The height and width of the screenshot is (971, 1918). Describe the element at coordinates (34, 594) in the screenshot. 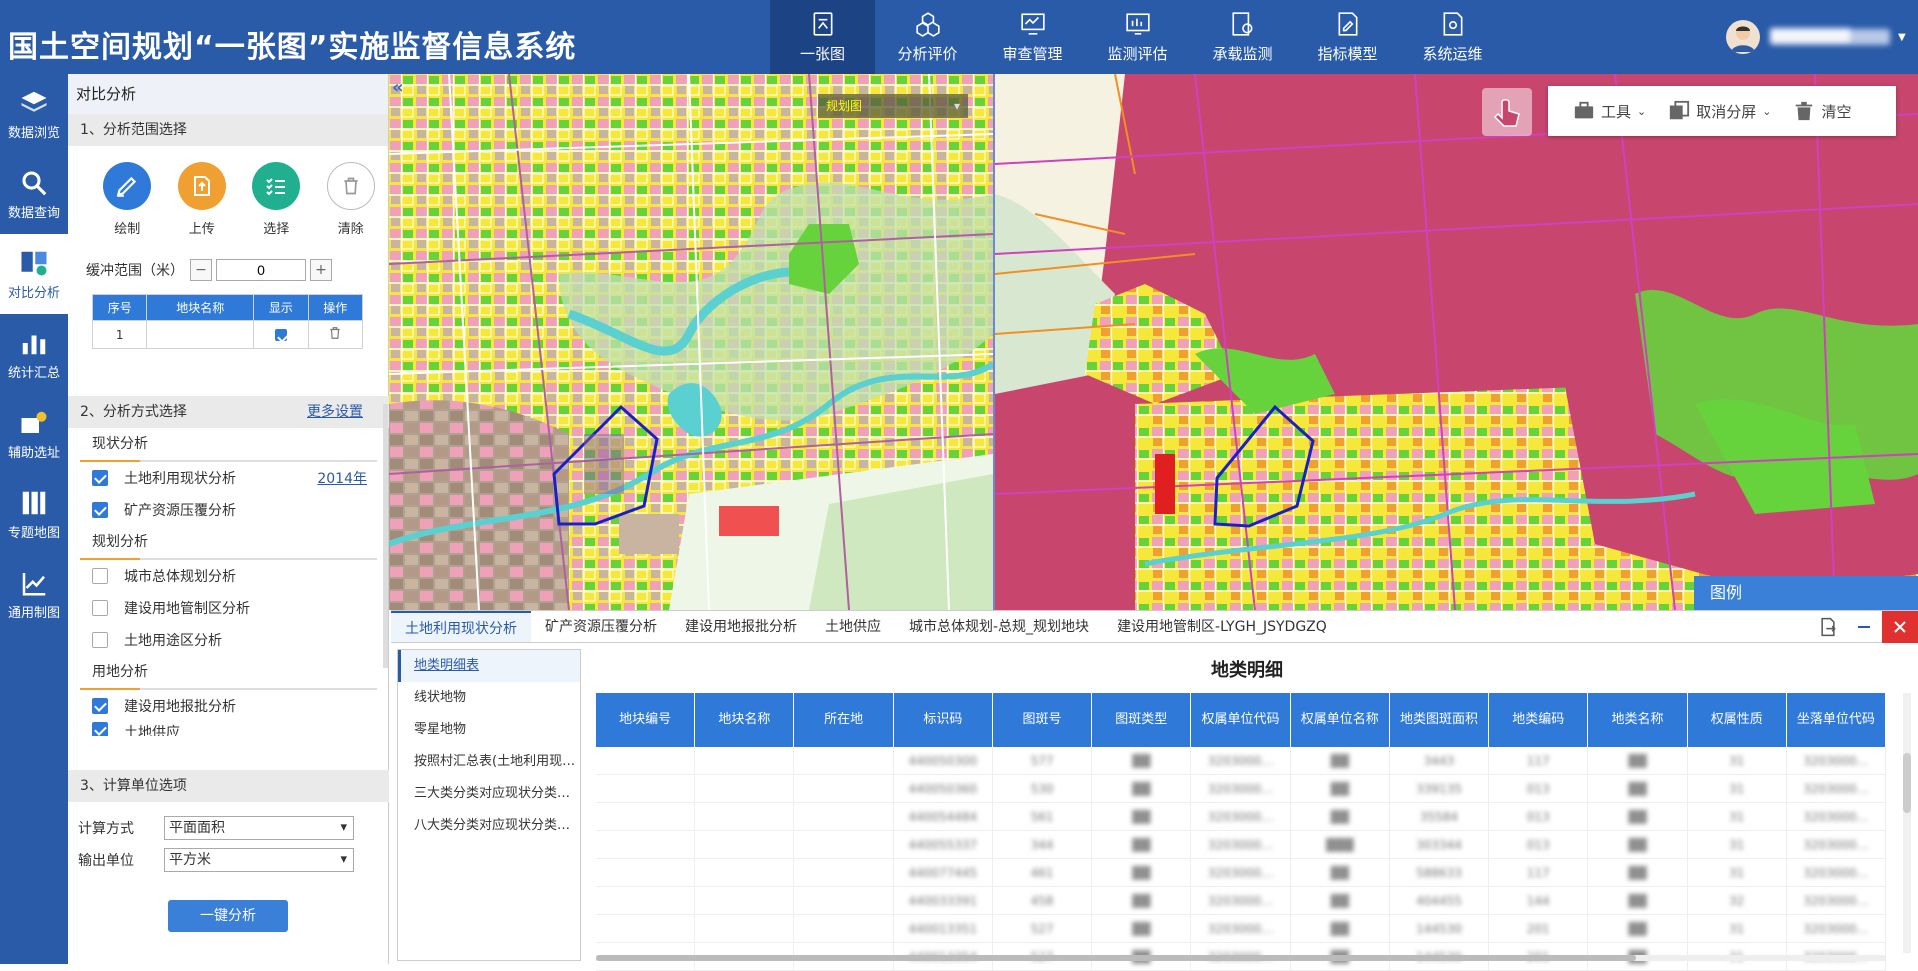

I see `leftnav-item-drawing: 通用制图` at that location.